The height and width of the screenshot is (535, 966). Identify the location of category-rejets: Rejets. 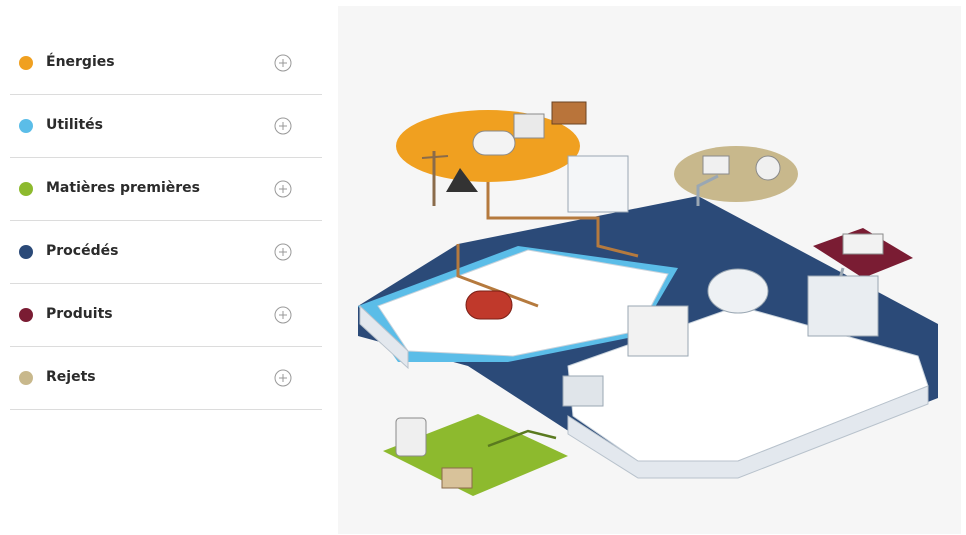
(166, 378).